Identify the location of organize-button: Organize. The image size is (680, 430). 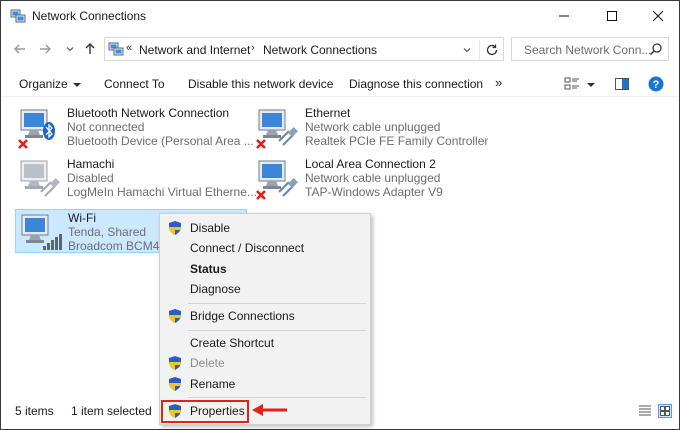
(50, 84).